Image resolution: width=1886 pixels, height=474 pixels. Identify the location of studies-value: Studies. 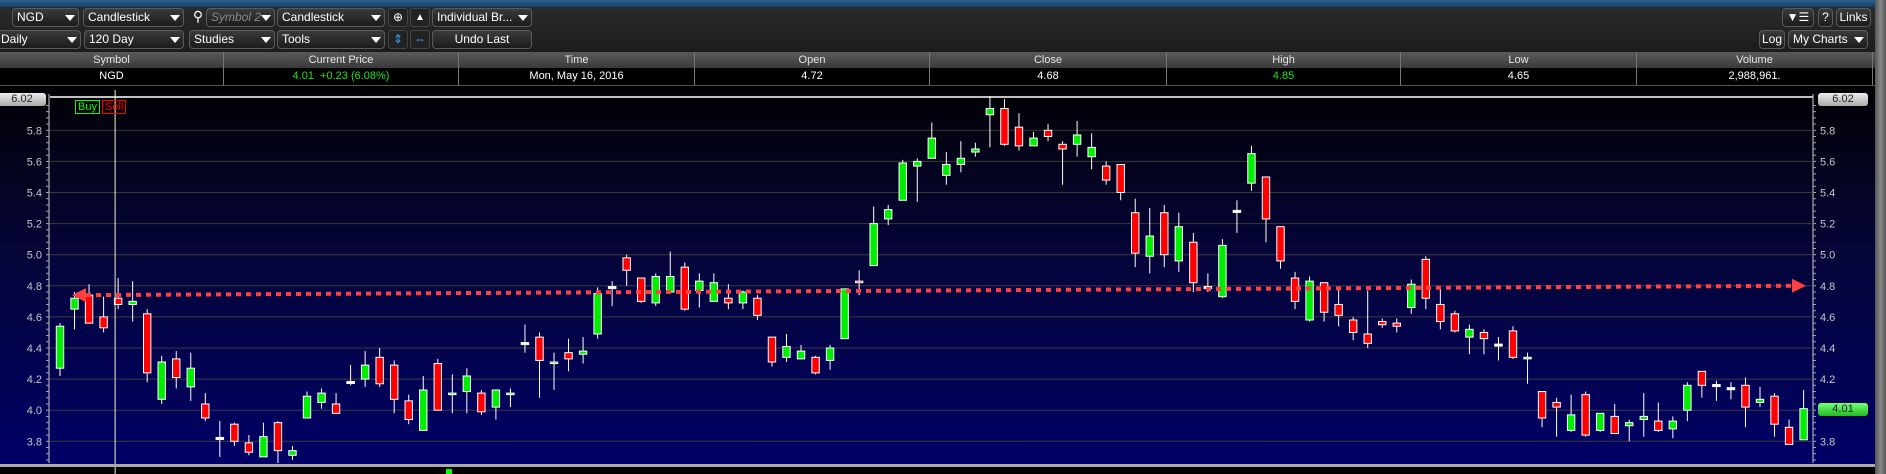
(214, 39).